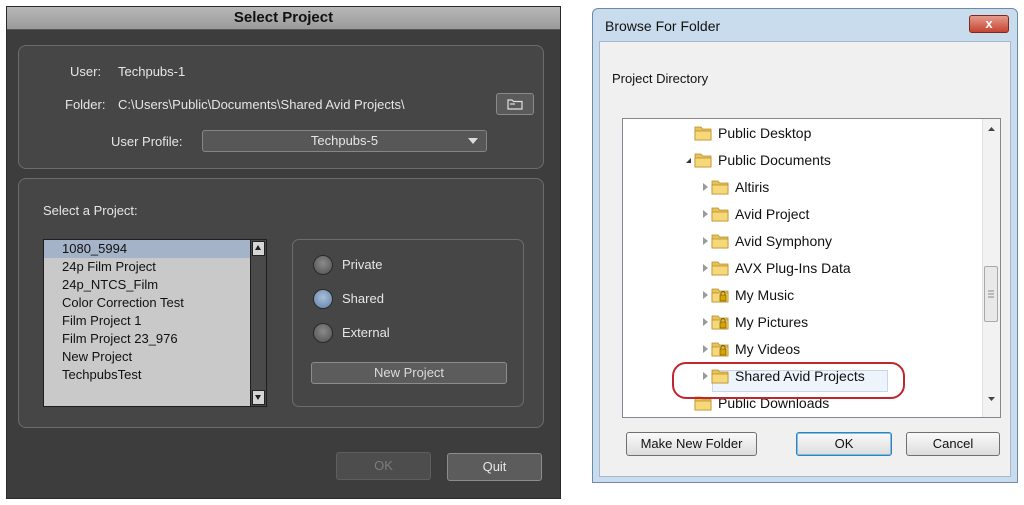 This screenshot has width=1024, height=505. What do you see at coordinates (803, 296) in the screenshot?
I see `tree-node: My Music` at bounding box center [803, 296].